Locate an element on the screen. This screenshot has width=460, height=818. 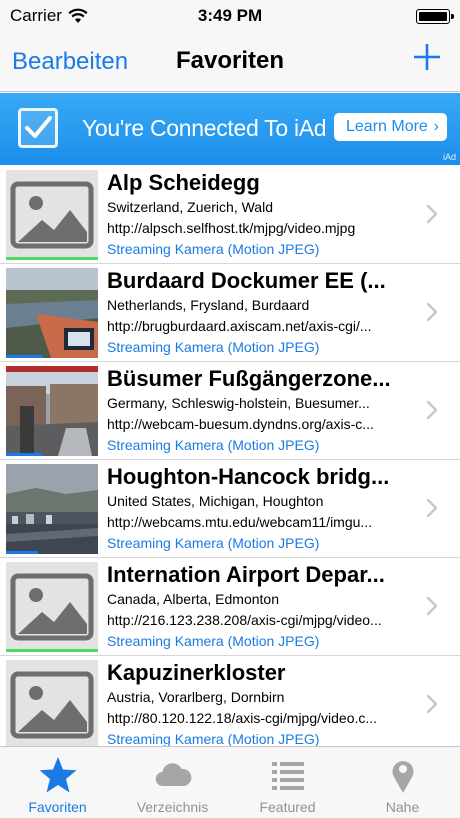
learn-more-label: Learn More is located at coordinates (387, 126).